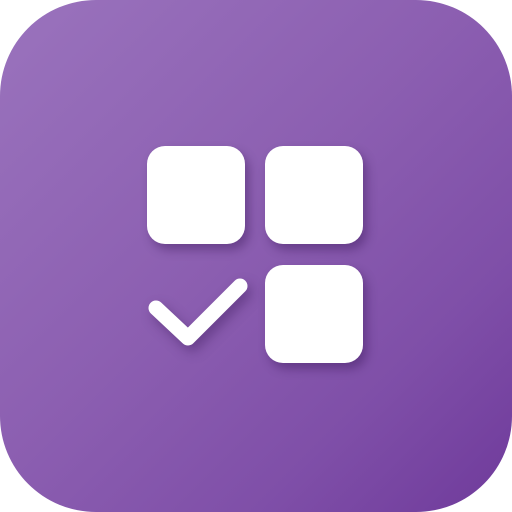 The image size is (512, 512). I want to click on tile-bottom-right-icon, so click(314, 314).